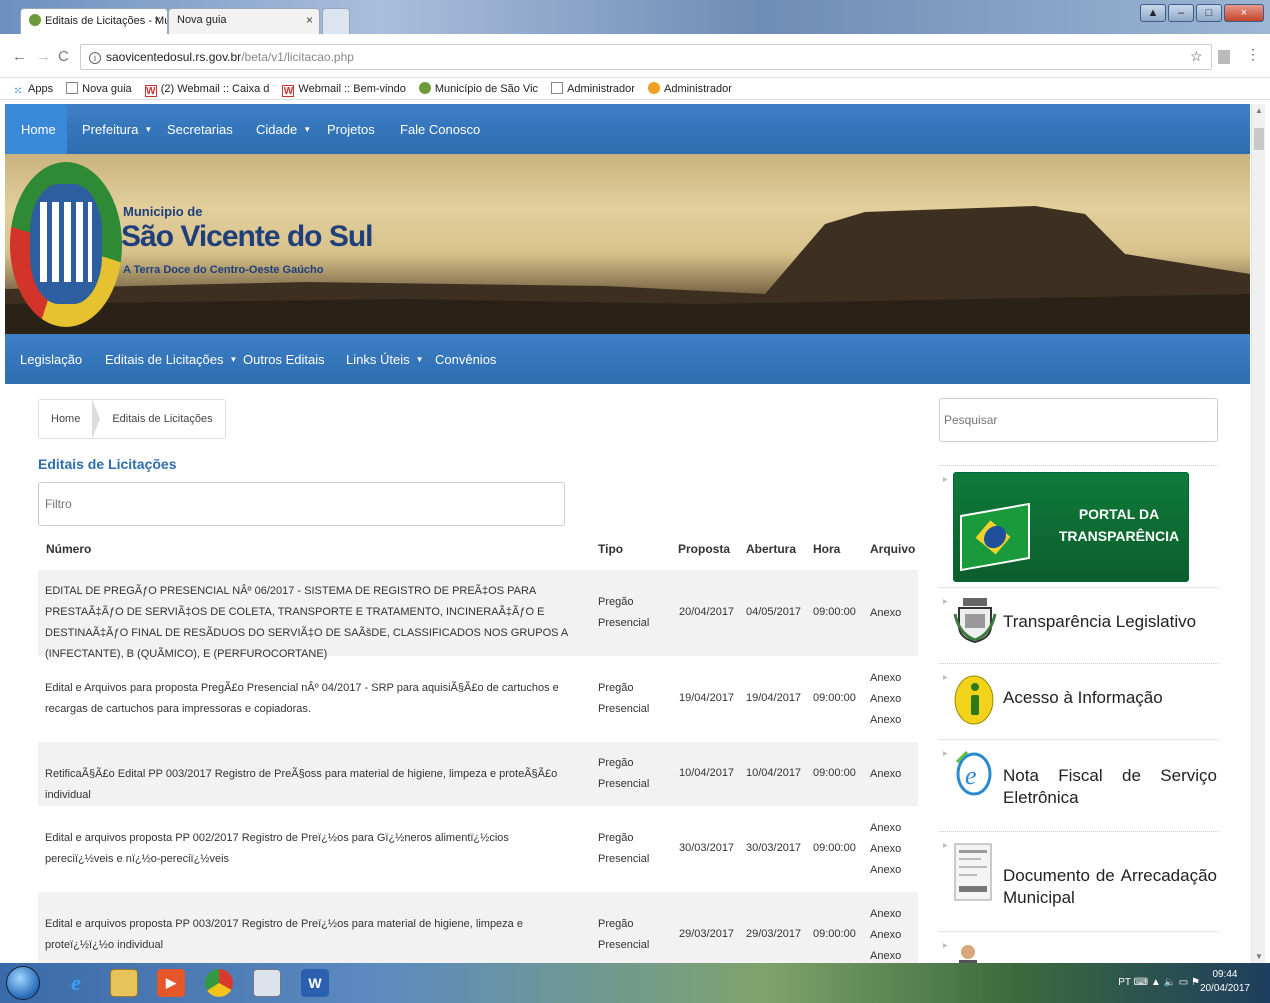 This screenshot has height=1003, width=1270. I want to click on sidebar-portal-transparencia: ▶ PORTAL DA TRANSPARÊNCIA, so click(1078, 526).